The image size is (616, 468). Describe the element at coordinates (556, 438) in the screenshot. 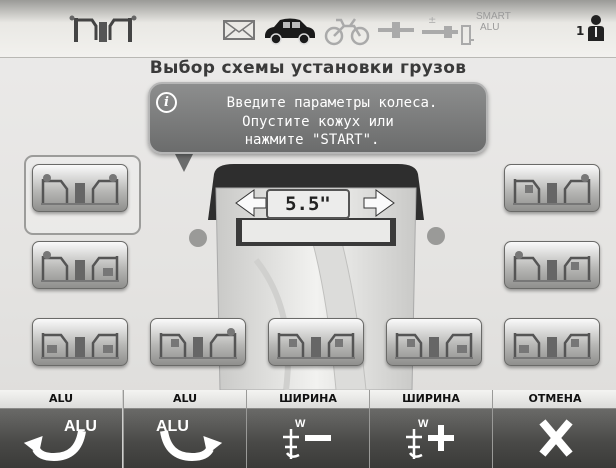

I see `cancel-icon` at that location.